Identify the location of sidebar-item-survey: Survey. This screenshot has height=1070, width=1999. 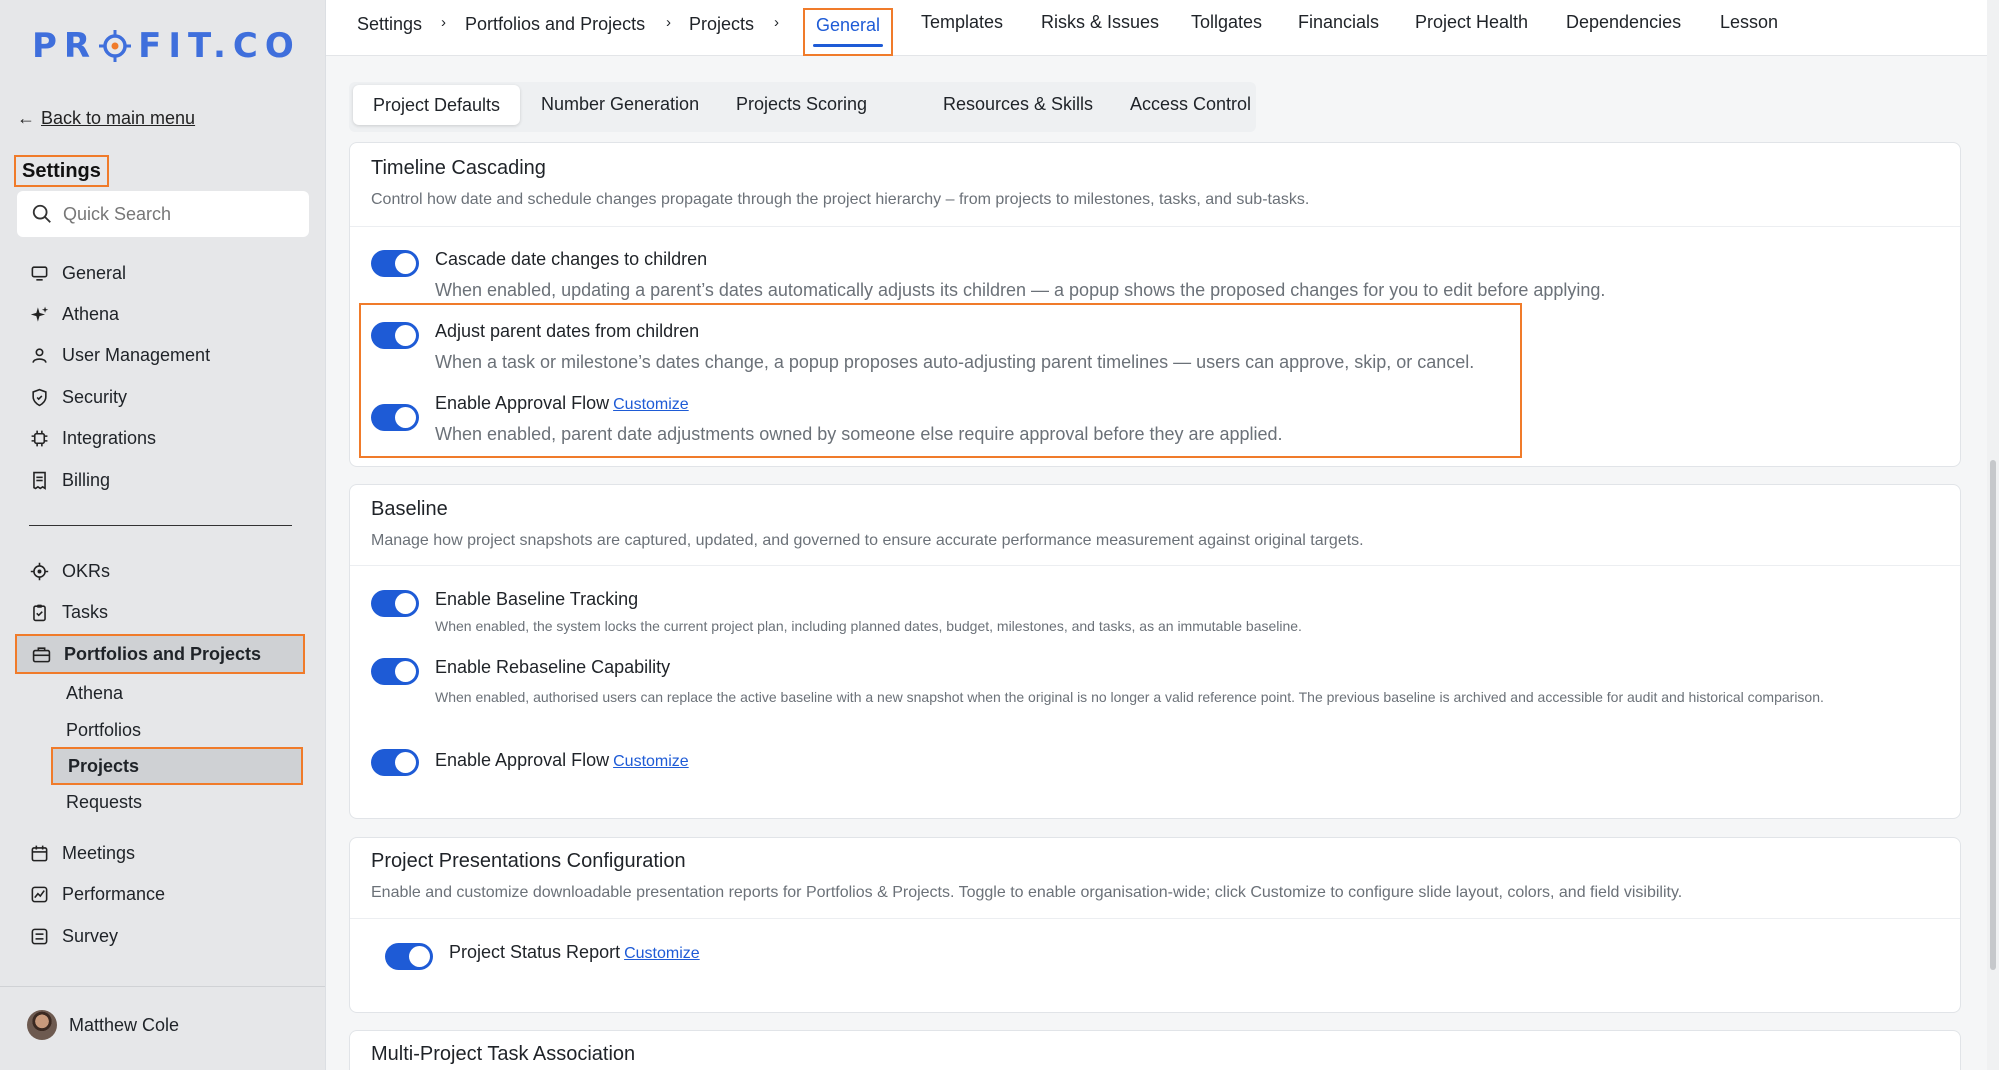
(74, 936).